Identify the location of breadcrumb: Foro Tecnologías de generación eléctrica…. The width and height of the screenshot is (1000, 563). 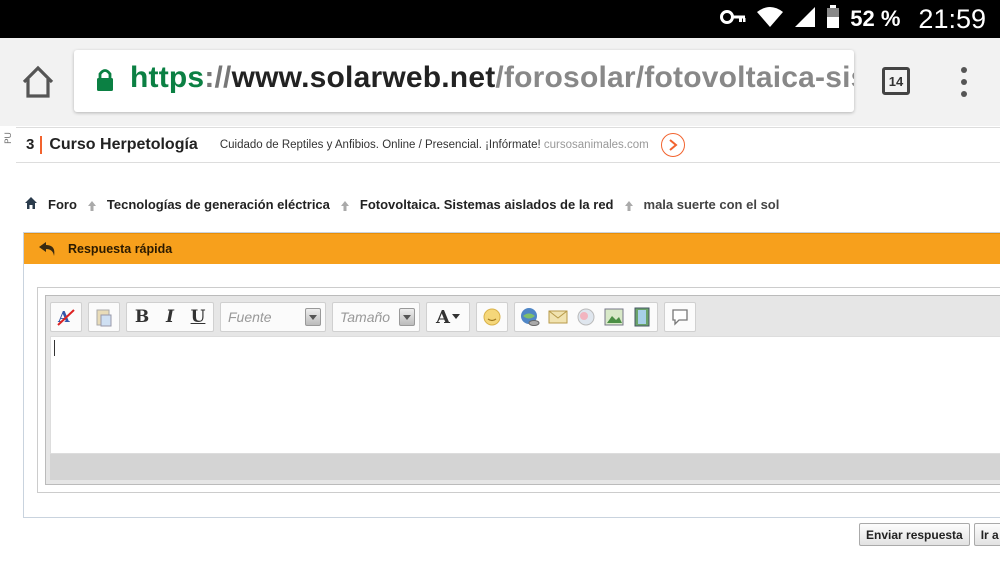
(401, 204).